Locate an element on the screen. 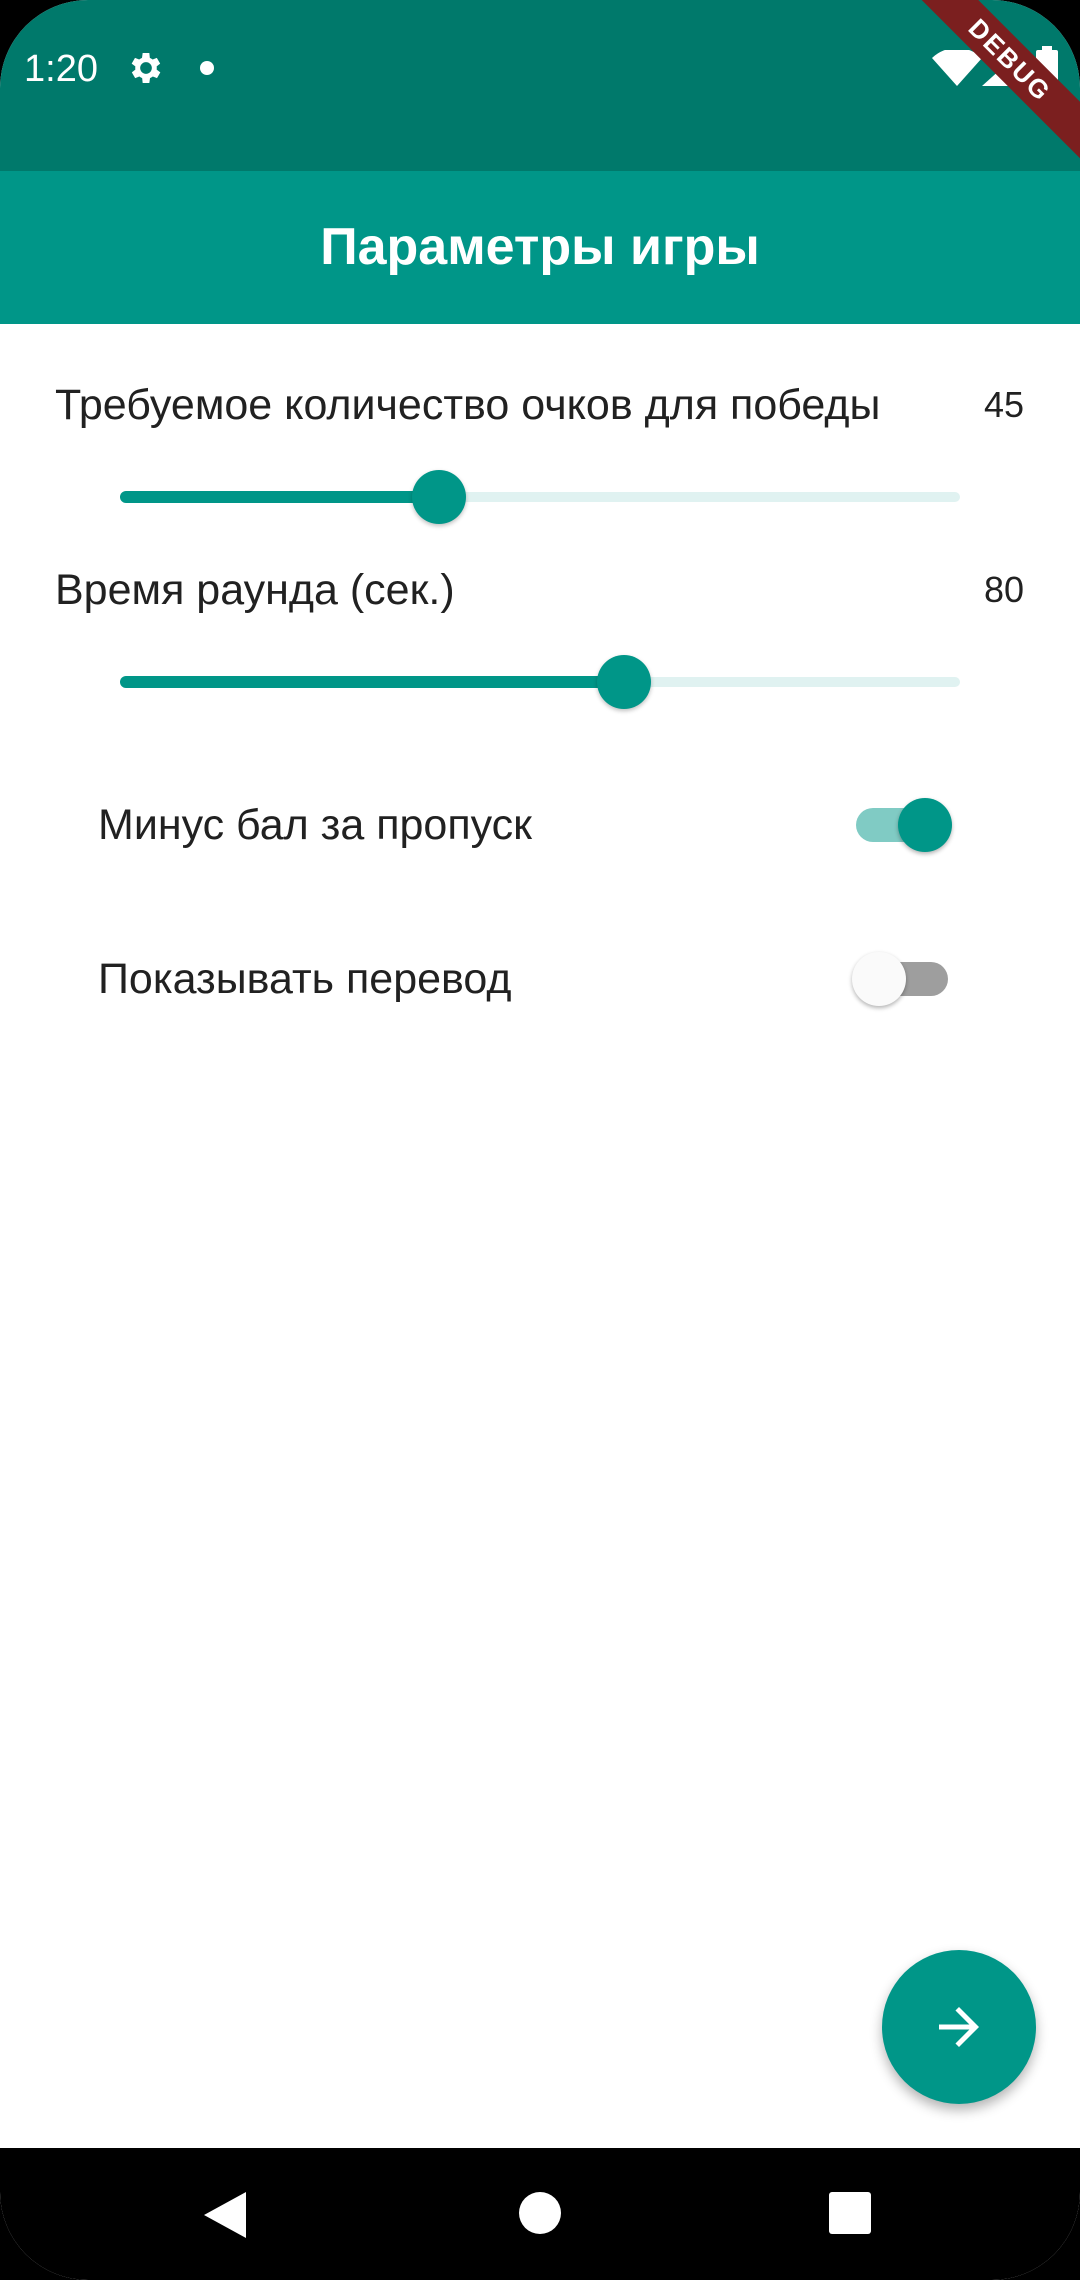 The width and height of the screenshot is (1080, 2280). round-time-slider is located at coordinates (540, 682).